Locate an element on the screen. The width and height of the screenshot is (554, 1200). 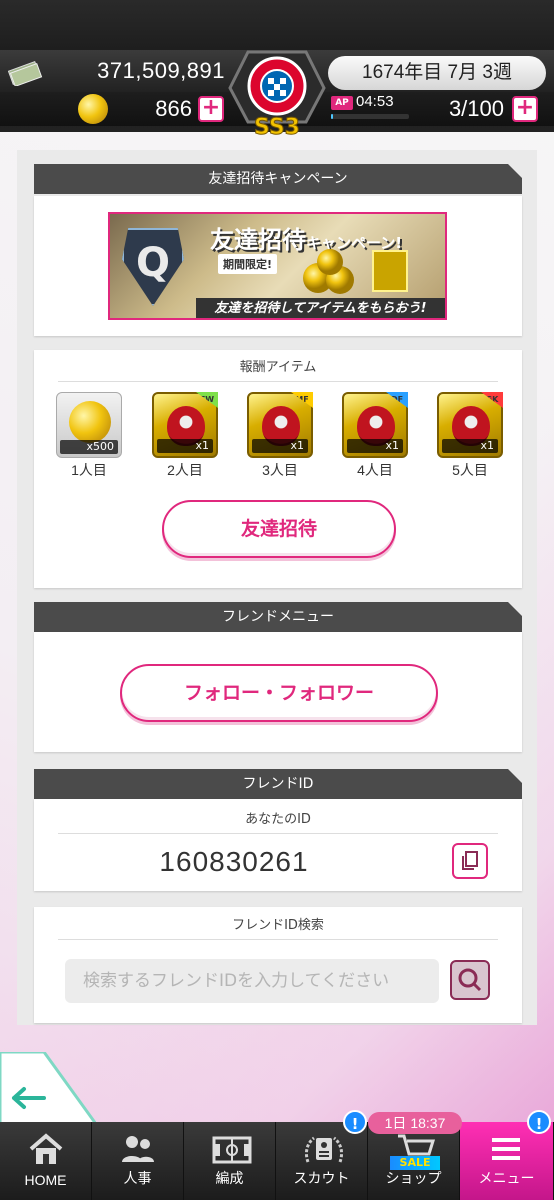
ap-timer: 04:53 is located at coordinates (375, 101).